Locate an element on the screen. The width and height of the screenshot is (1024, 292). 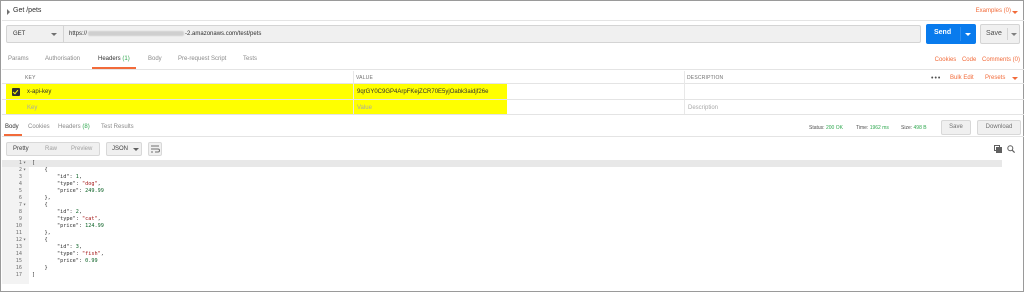
time-label: Time: is located at coordinates (862, 128).